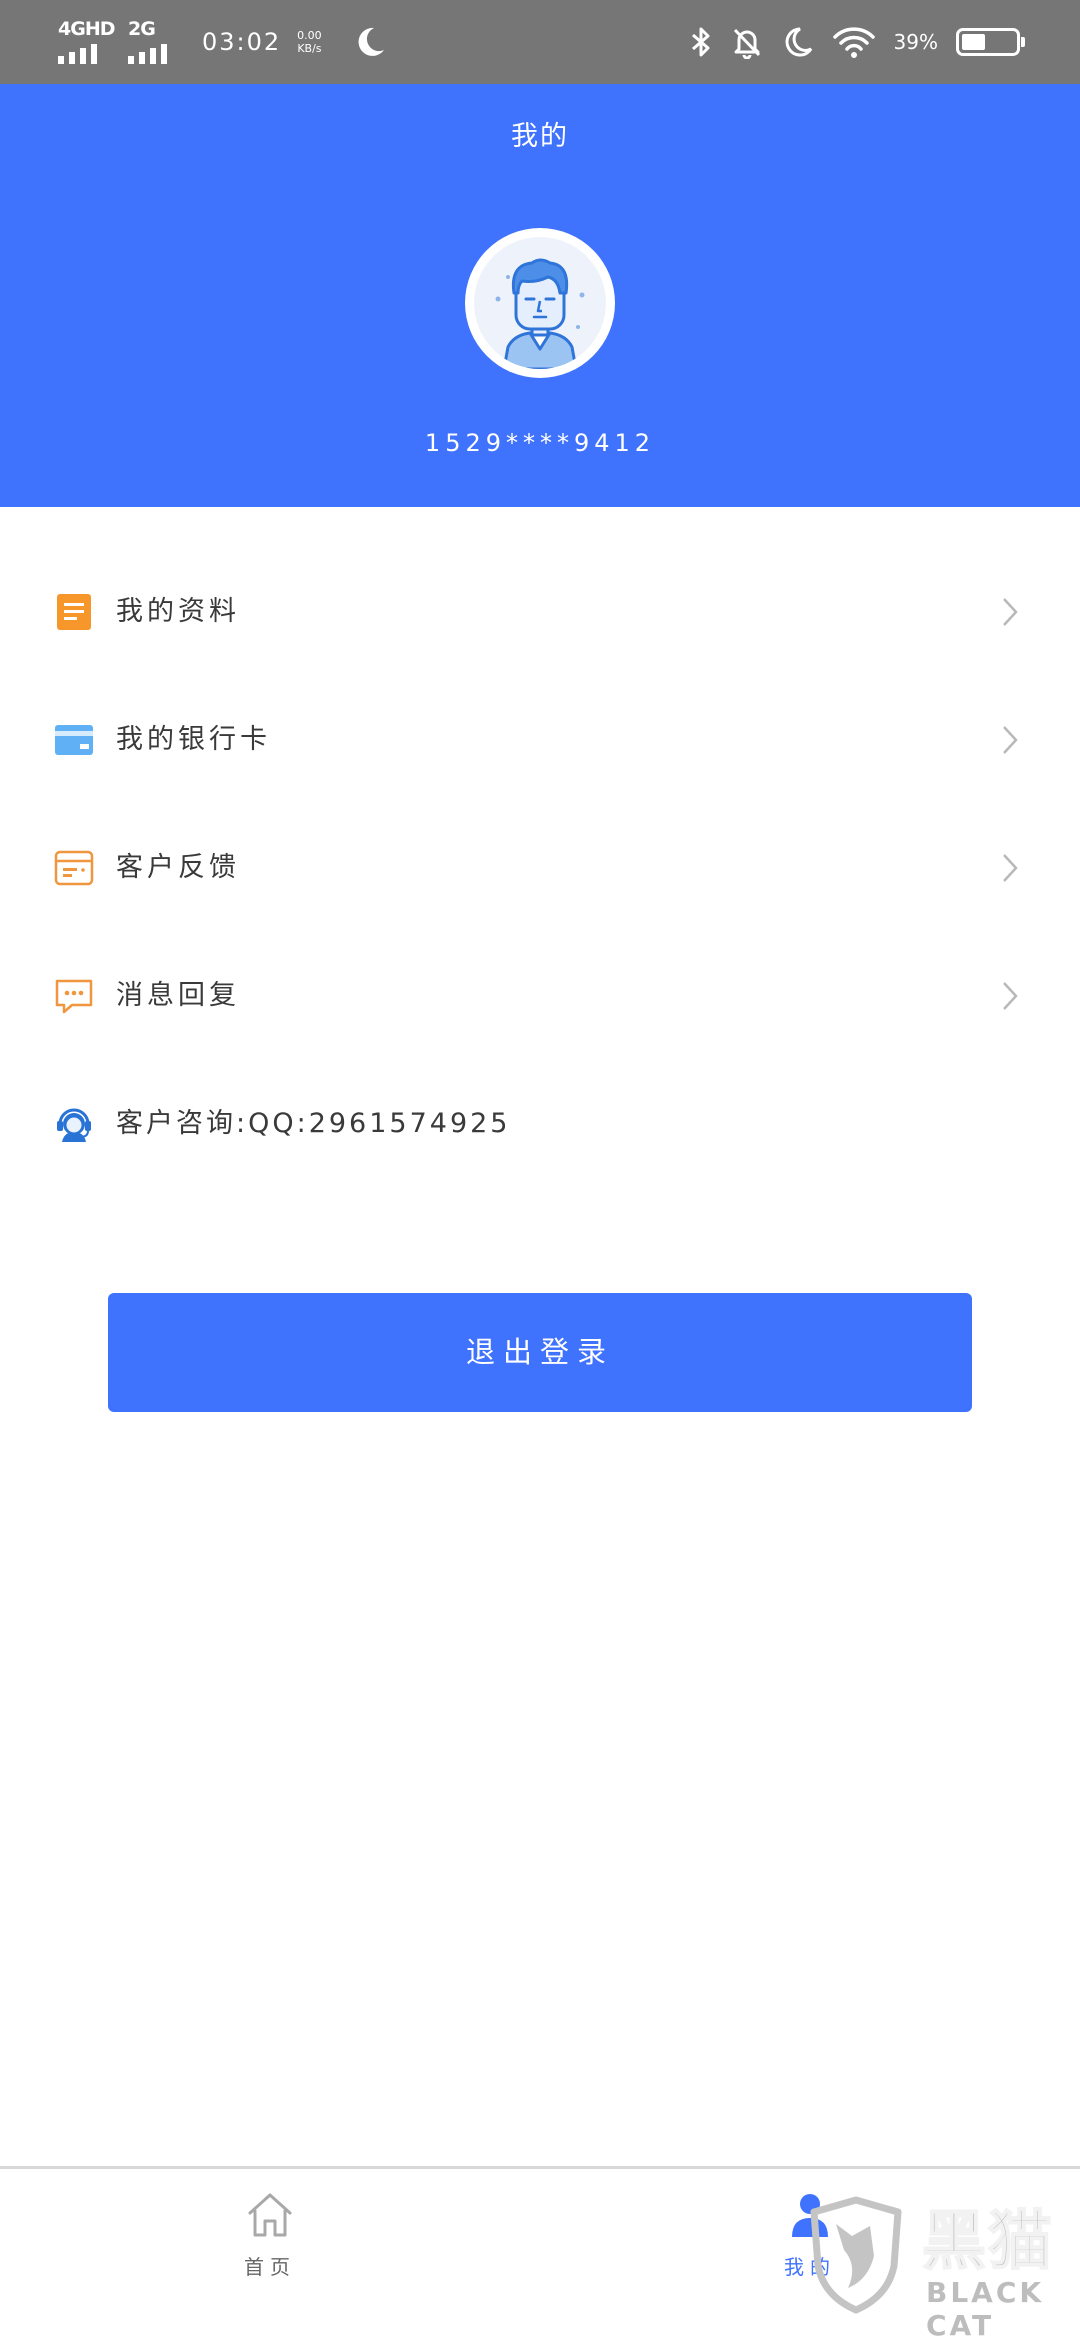 The width and height of the screenshot is (1080, 2342). What do you see at coordinates (853, 42) in the screenshot?
I see `wifi-icon` at bounding box center [853, 42].